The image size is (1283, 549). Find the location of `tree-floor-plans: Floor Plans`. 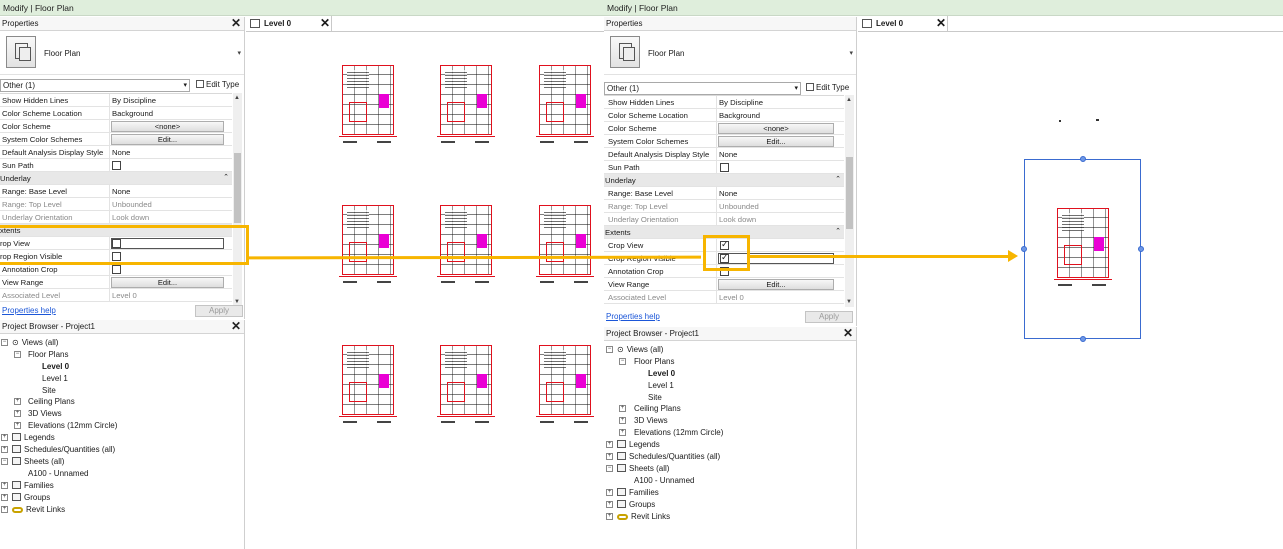

tree-floor-plans: Floor Plans is located at coordinates (654, 361).